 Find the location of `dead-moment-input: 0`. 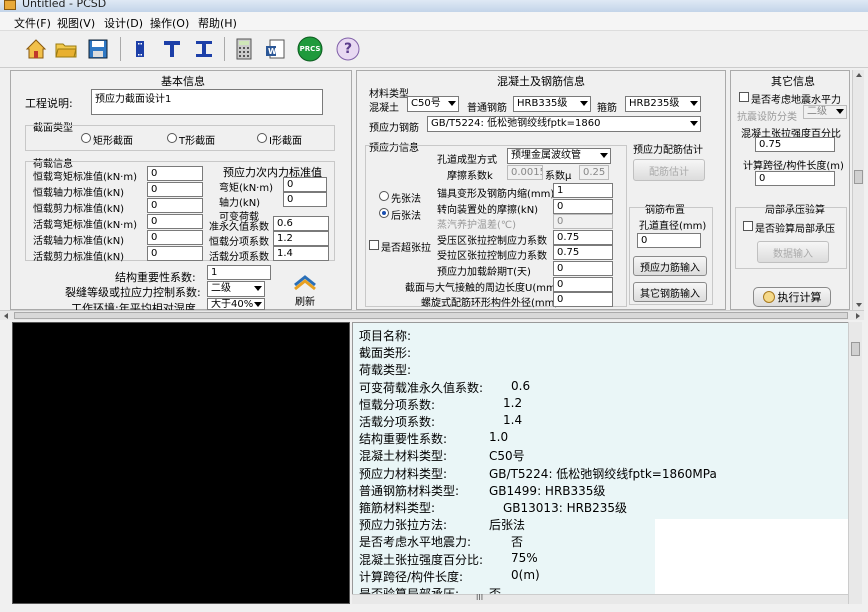

dead-moment-input: 0 is located at coordinates (175, 173).